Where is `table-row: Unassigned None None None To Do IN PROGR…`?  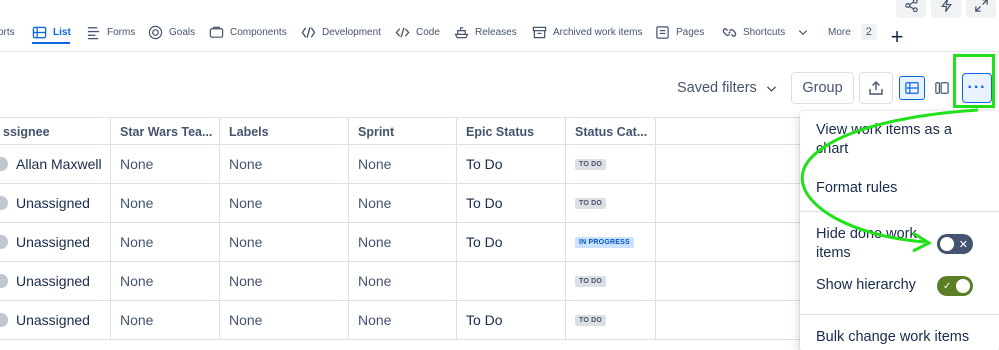
table-row: Unassigned None None None To Do IN PROGR… is located at coordinates (400, 242).